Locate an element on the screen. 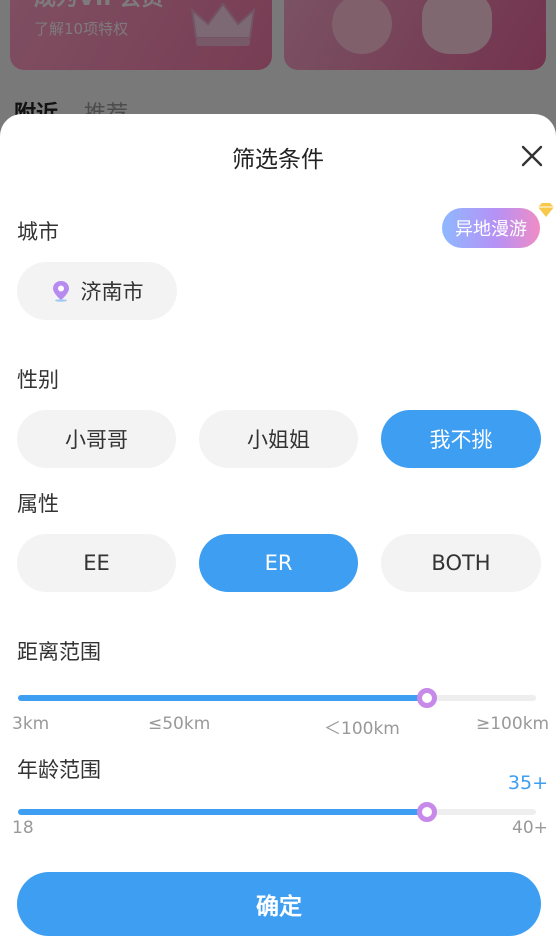  distance-tick: ＜100km is located at coordinates (362, 729).